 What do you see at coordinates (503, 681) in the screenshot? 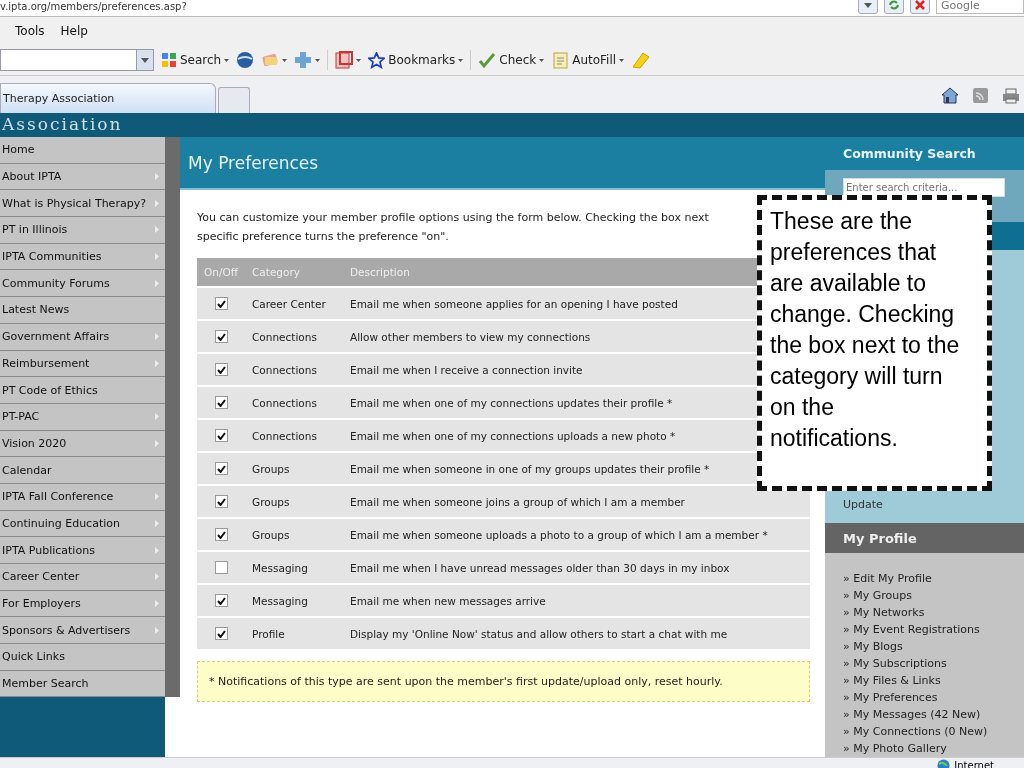
I see `footnote-text: * Notifications of this type are sent upon the member's first update/upload only, reset hourly.` at bounding box center [503, 681].